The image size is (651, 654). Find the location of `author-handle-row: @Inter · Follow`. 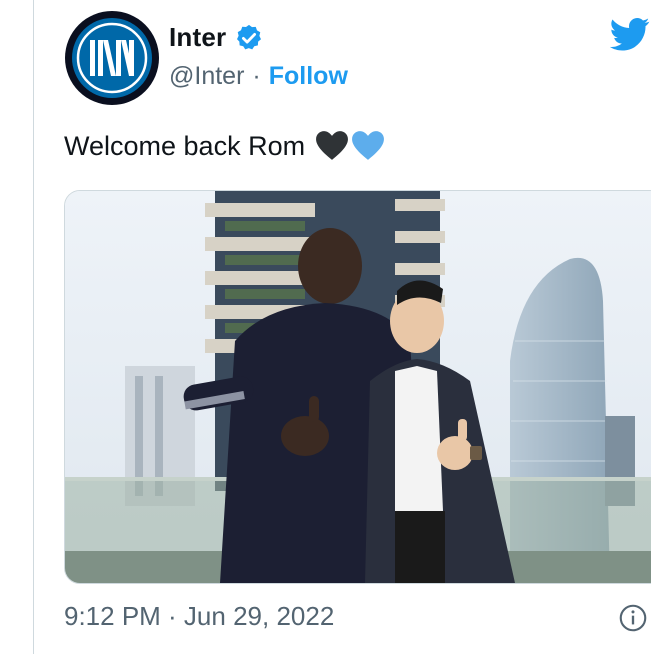

author-handle-row: @Inter · Follow is located at coordinates (258, 76).